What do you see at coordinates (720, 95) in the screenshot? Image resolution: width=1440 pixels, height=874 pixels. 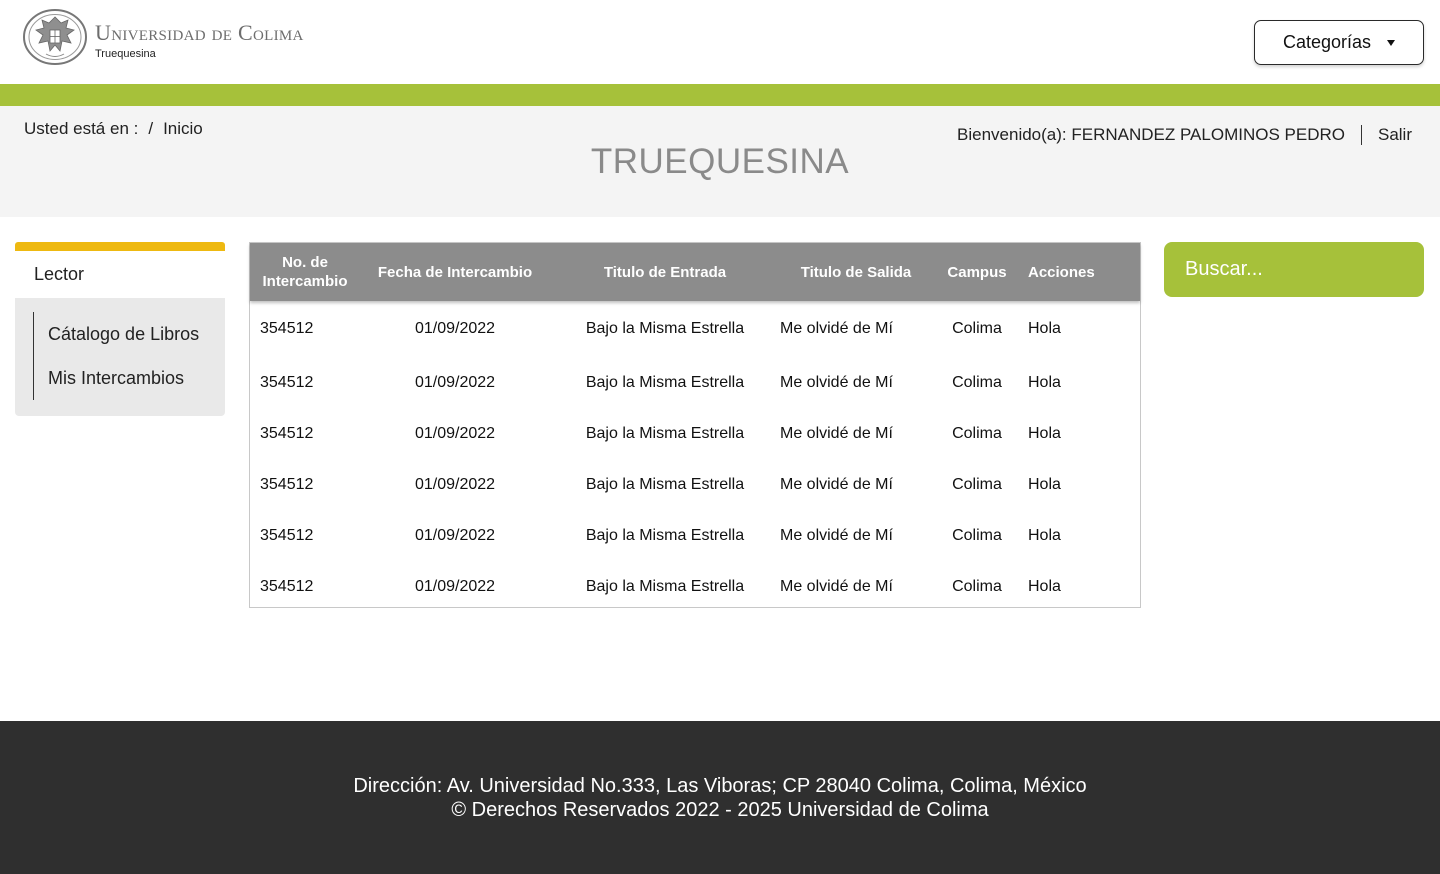 I see `brand-bar` at bounding box center [720, 95].